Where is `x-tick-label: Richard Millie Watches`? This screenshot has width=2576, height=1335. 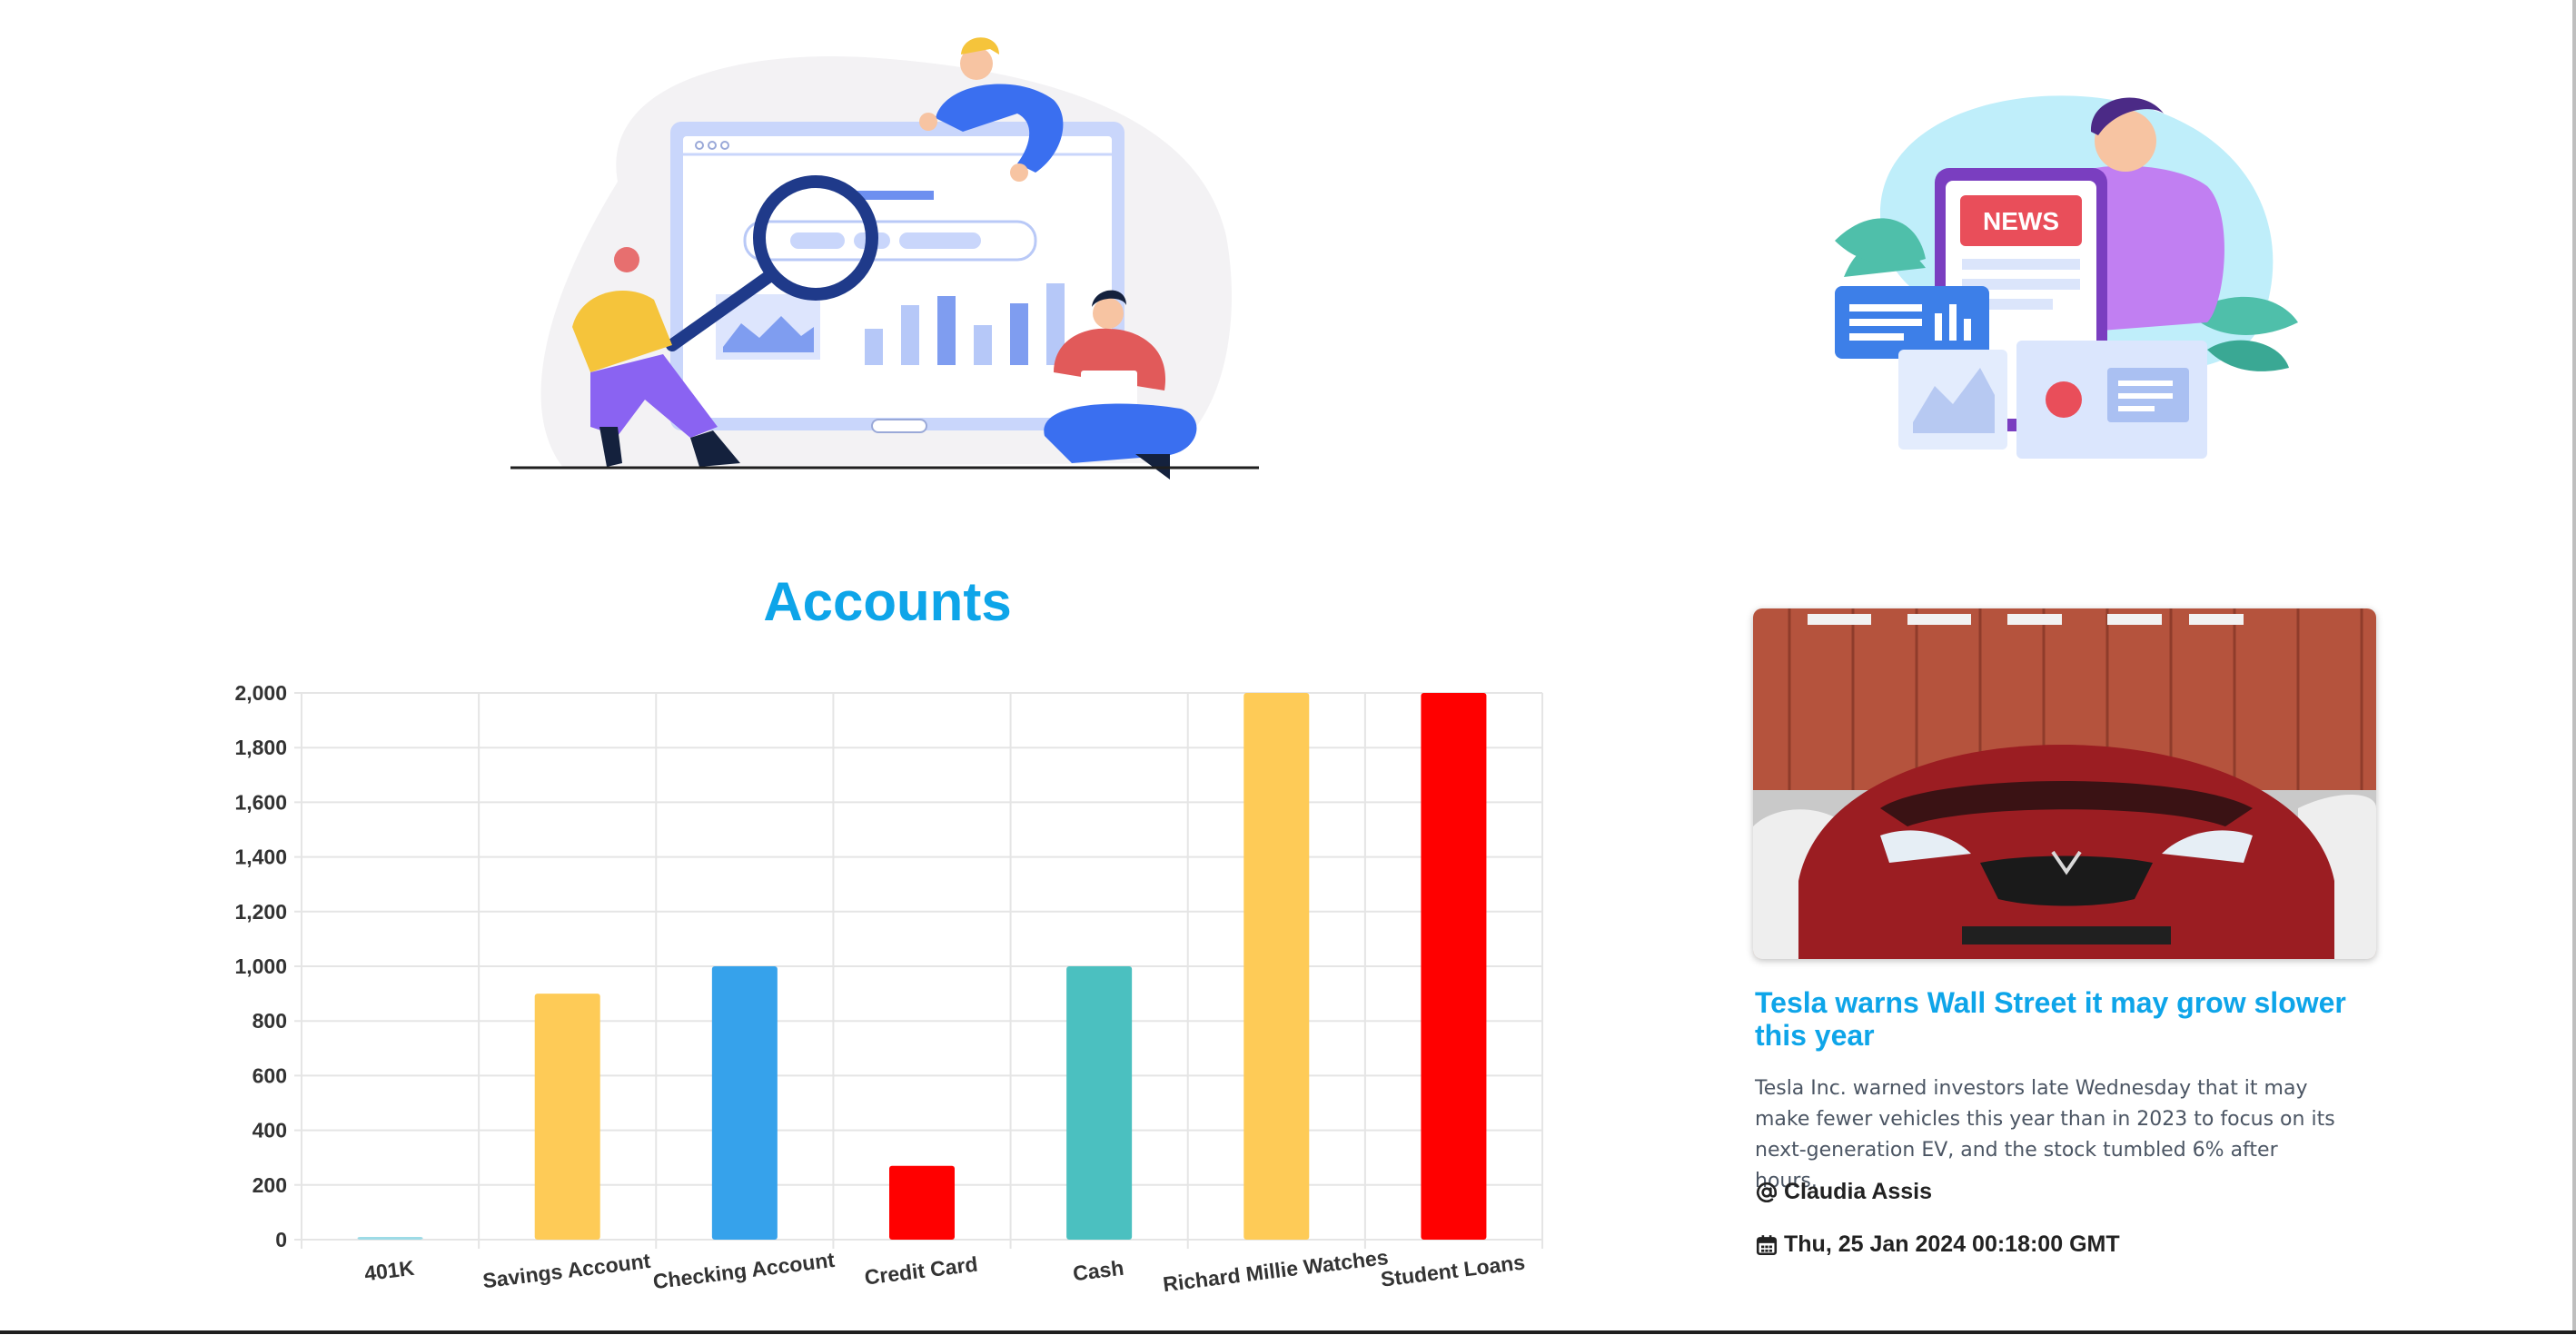 x-tick-label: Richard Millie Watches is located at coordinates (1276, 1271).